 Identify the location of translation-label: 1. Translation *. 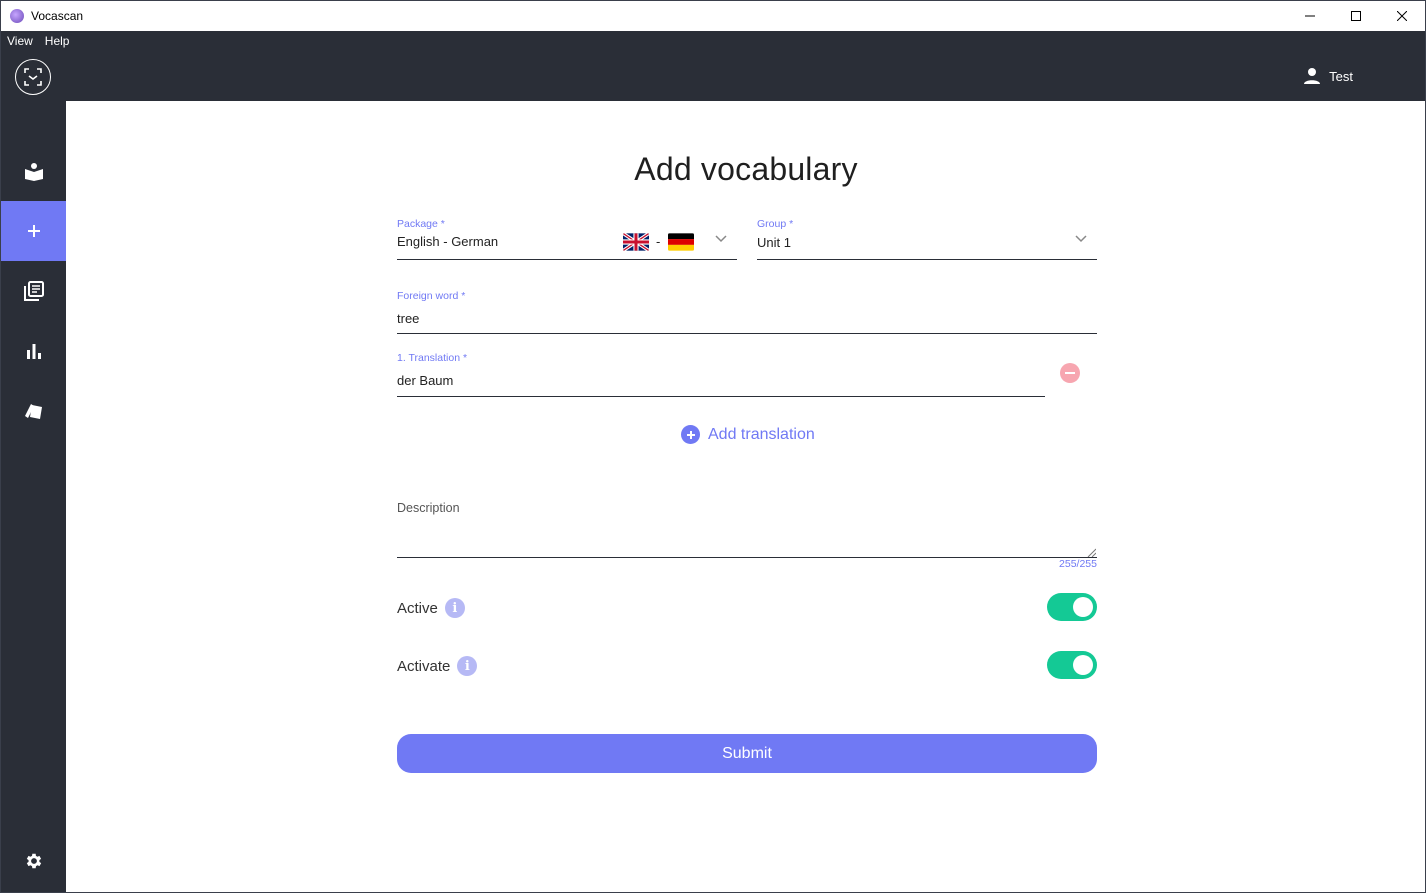
(432, 358).